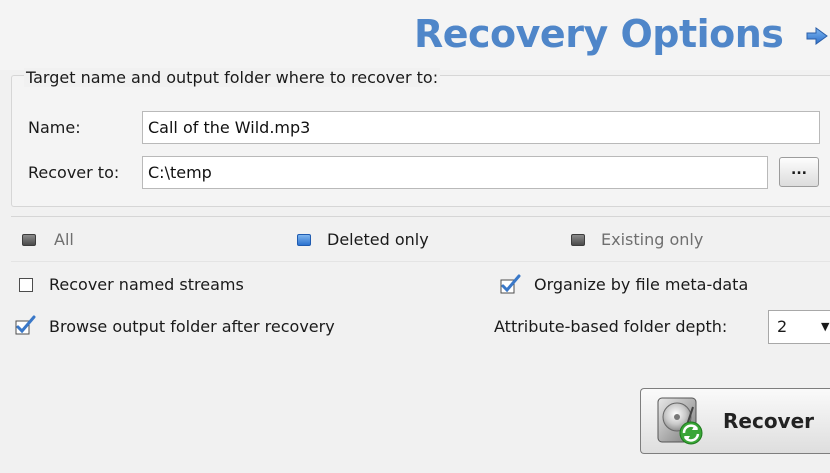 This screenshot has height=473, width=830. I want to click on right-arrow-icon, so click(817, 36).